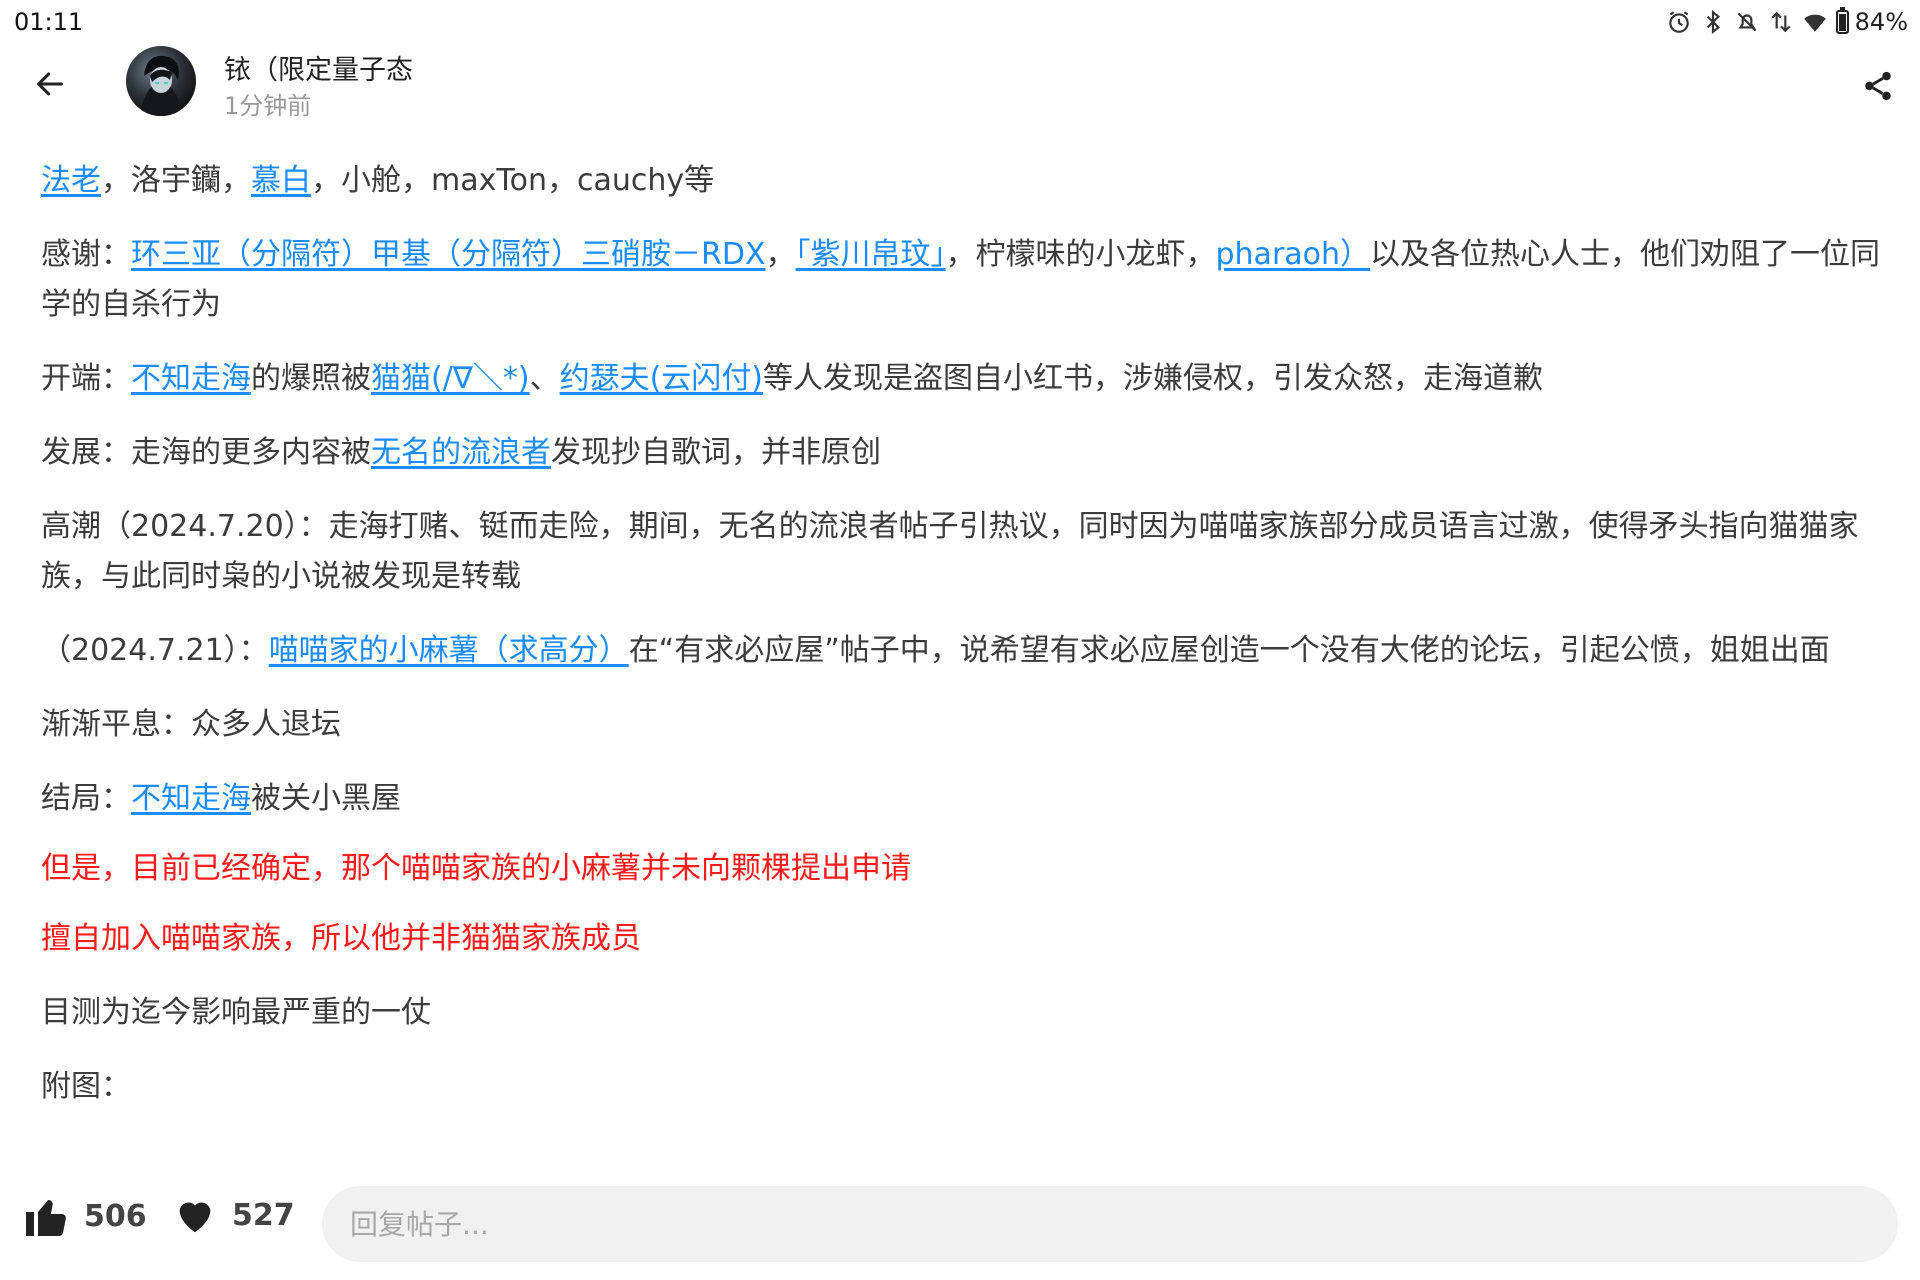 The width and height of the screenshot is (1920, 1280). Describe the element at coordinates (49, 22) in the screenshot. I see `status-time: 01:11` at that location.